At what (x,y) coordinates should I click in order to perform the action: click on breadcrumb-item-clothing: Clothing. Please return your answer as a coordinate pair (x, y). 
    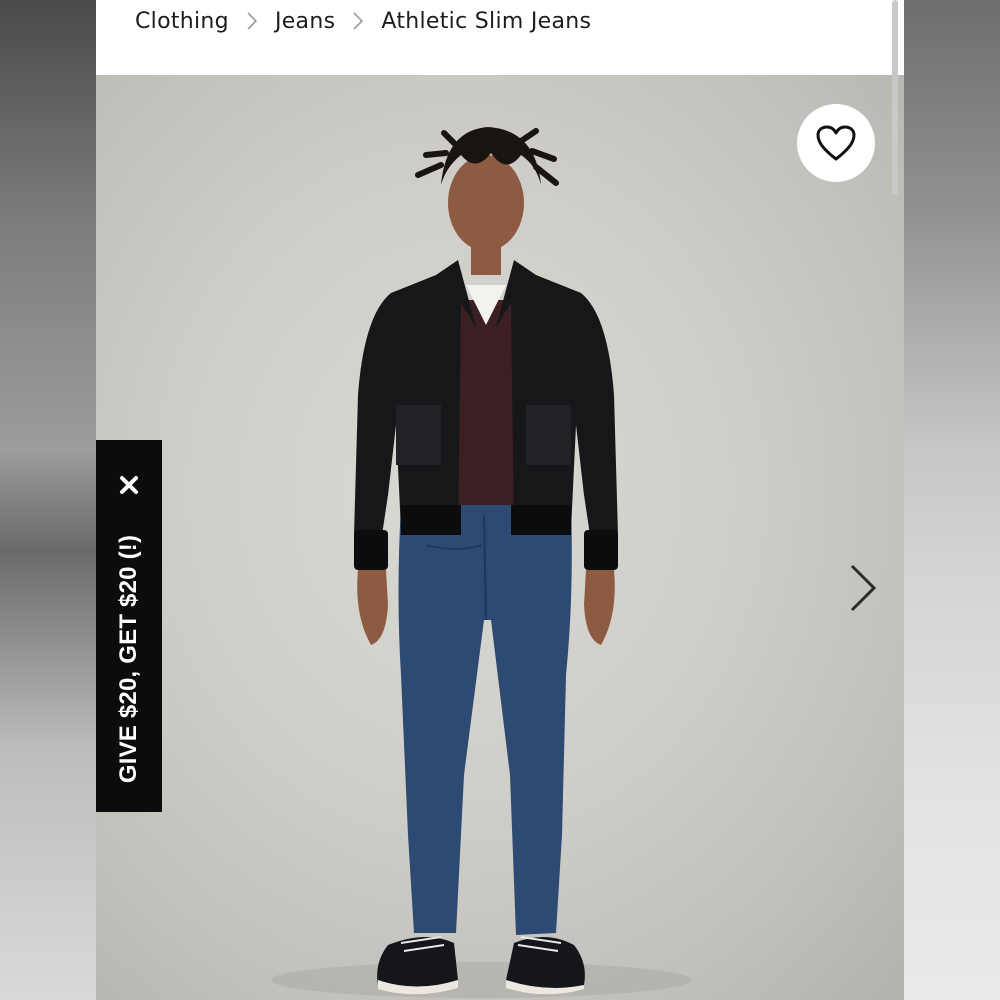
    Looking at the image, I should click on (182, 22).